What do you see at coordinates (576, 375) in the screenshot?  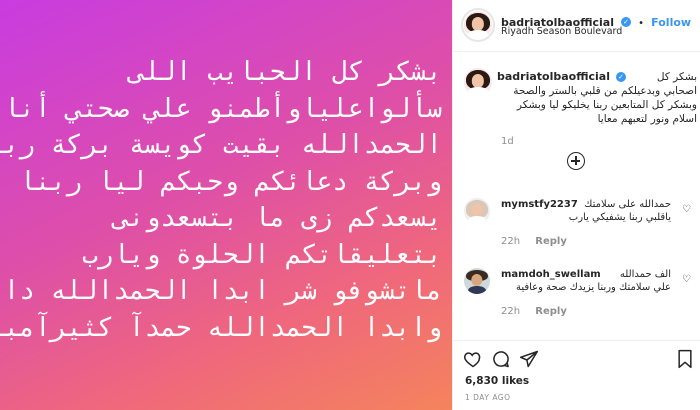 I see `post-actions: 6,830 likes 1 DAY AGO` at bounding box center [576, 375].